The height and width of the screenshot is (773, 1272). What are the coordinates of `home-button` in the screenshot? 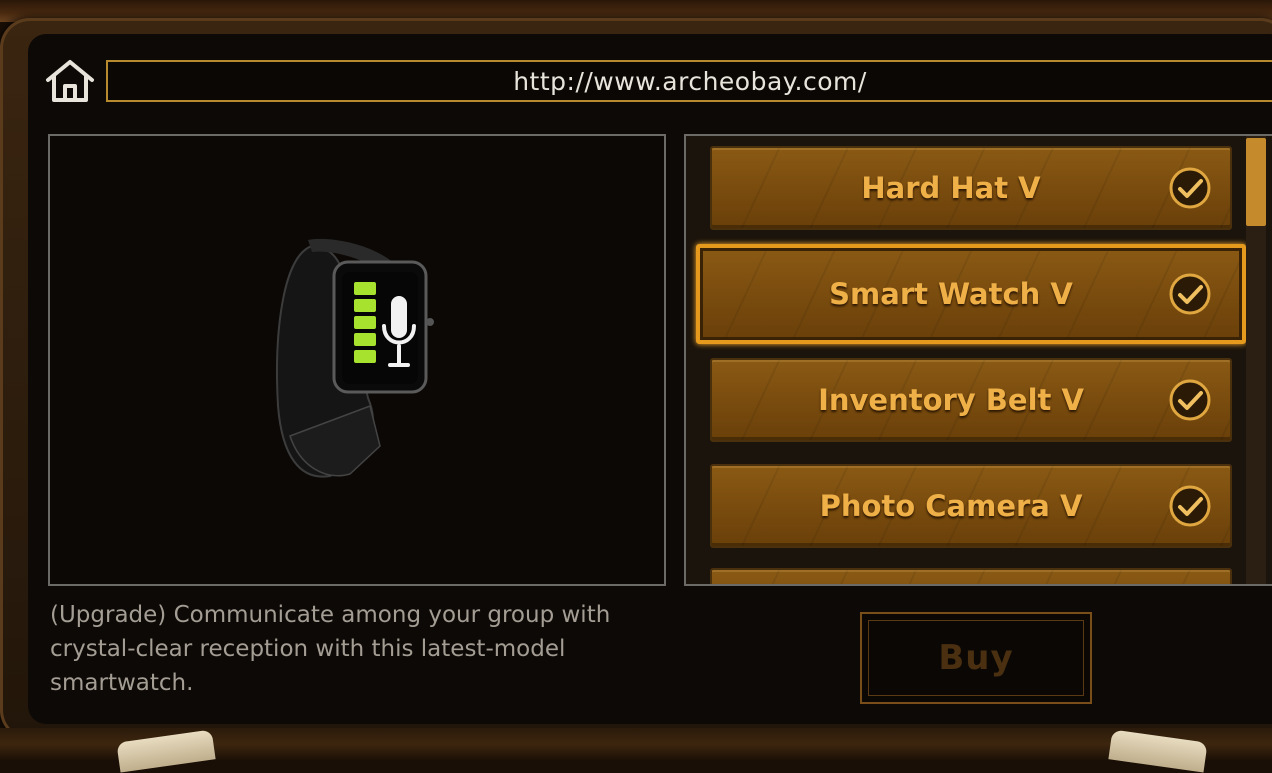 It's located at (70, 81).